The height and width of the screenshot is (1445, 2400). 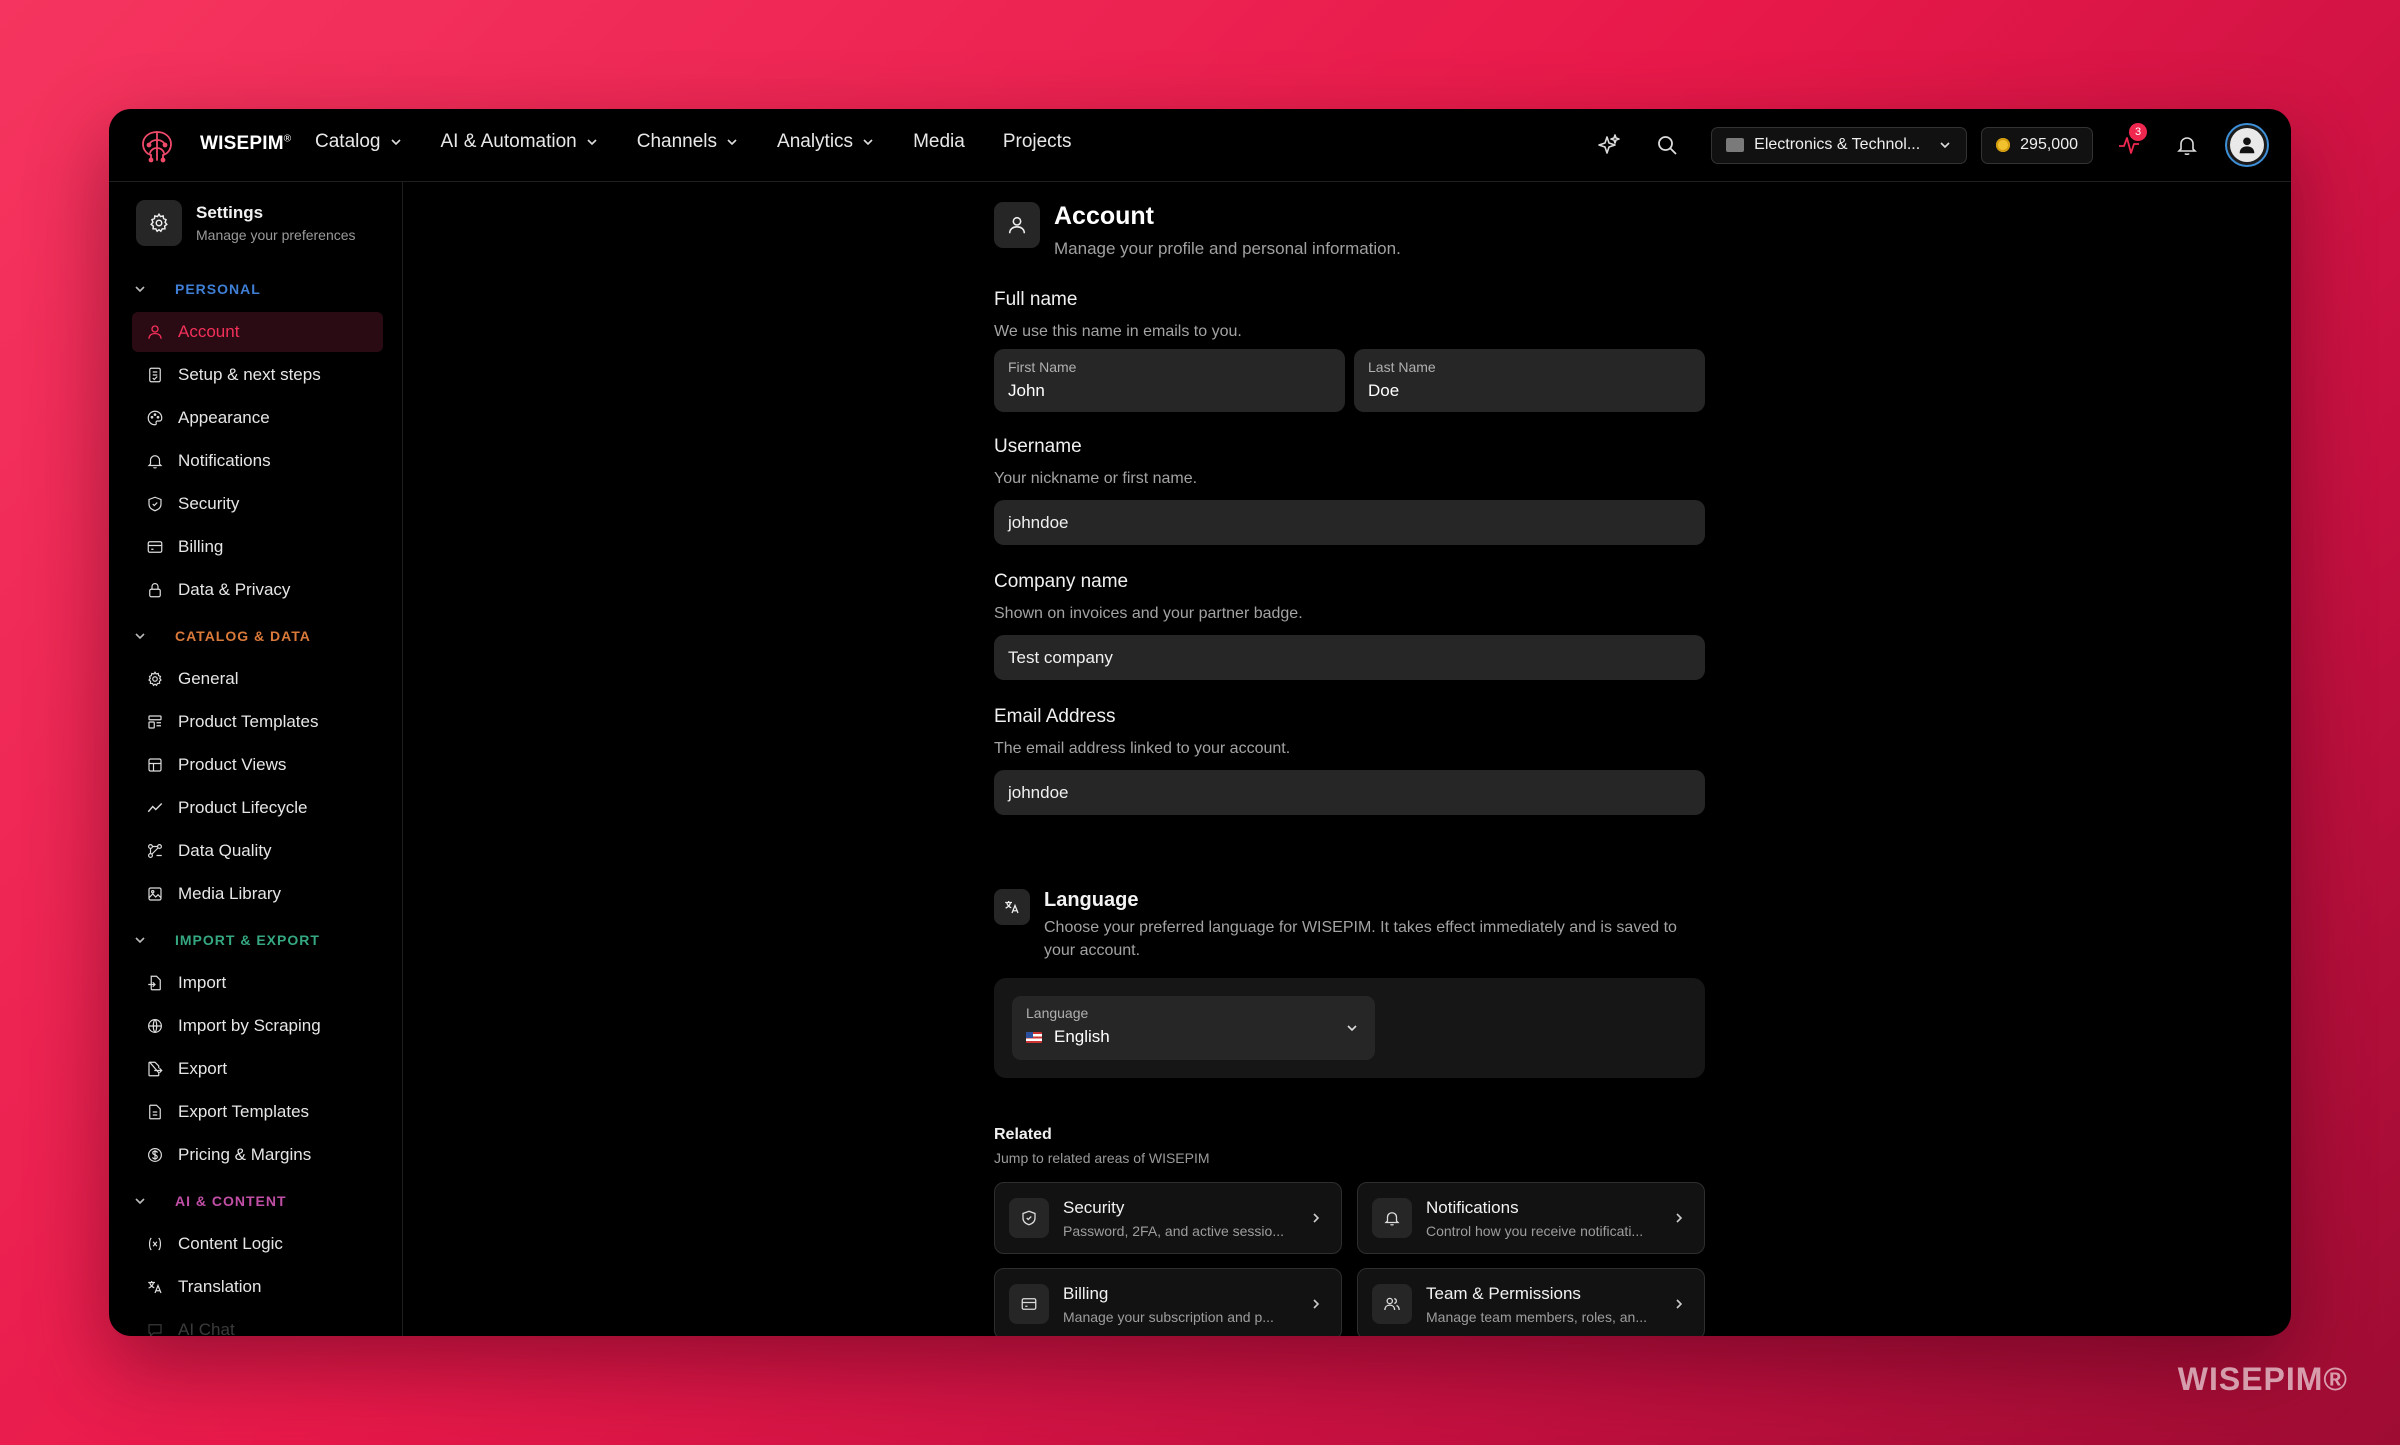 I want to click on sidebar-item-product-templates: Product Templates, so click(x=257, y=722).